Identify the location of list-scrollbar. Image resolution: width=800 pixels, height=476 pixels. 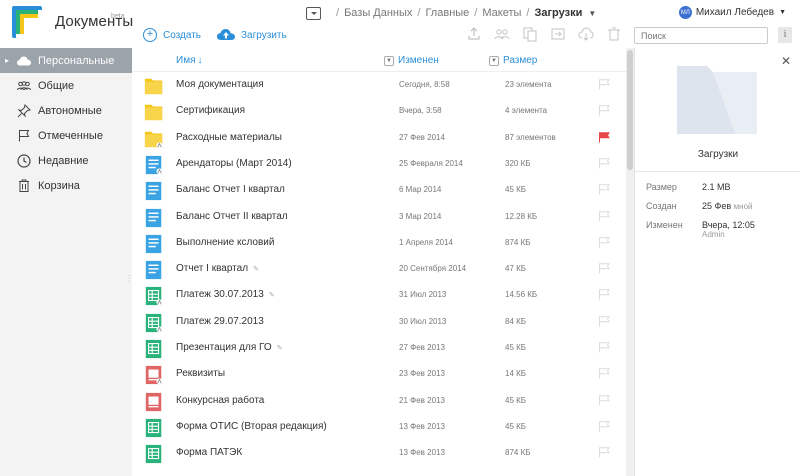
(630, 262).